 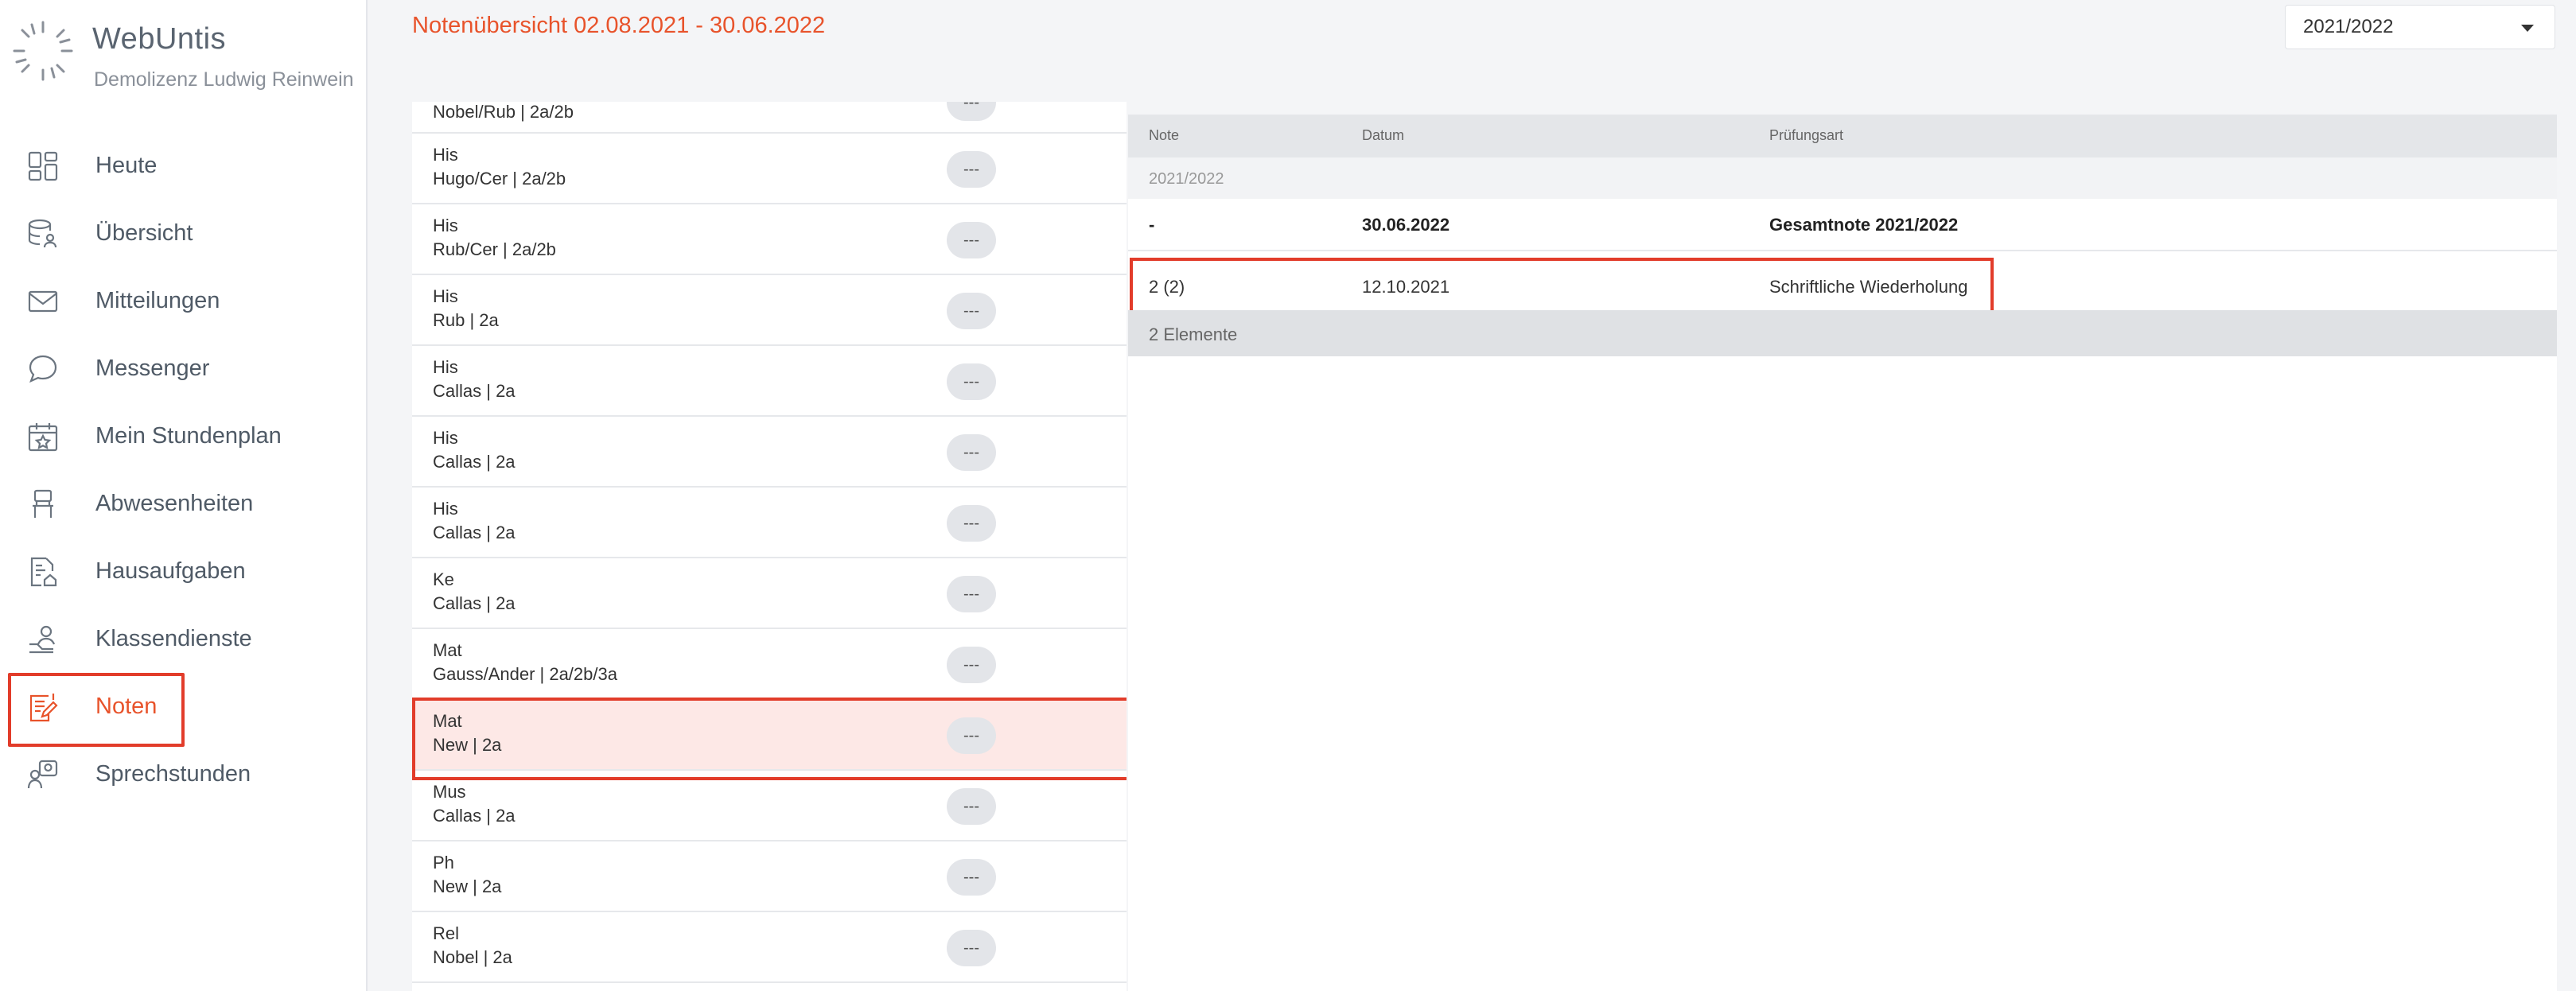 I want to click on person-service-icon, so click(x=43, y=639).